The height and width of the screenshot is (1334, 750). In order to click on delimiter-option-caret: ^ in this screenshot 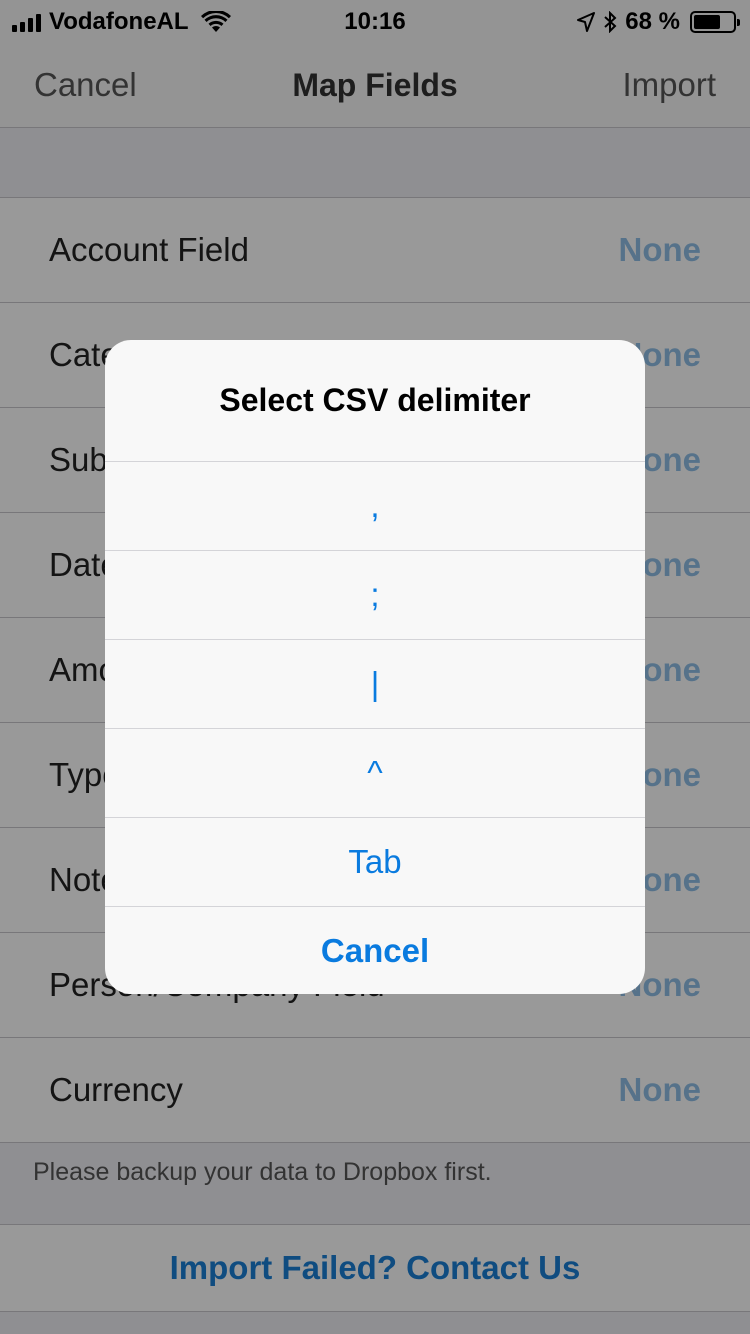, I will do `click(375, 772)`.